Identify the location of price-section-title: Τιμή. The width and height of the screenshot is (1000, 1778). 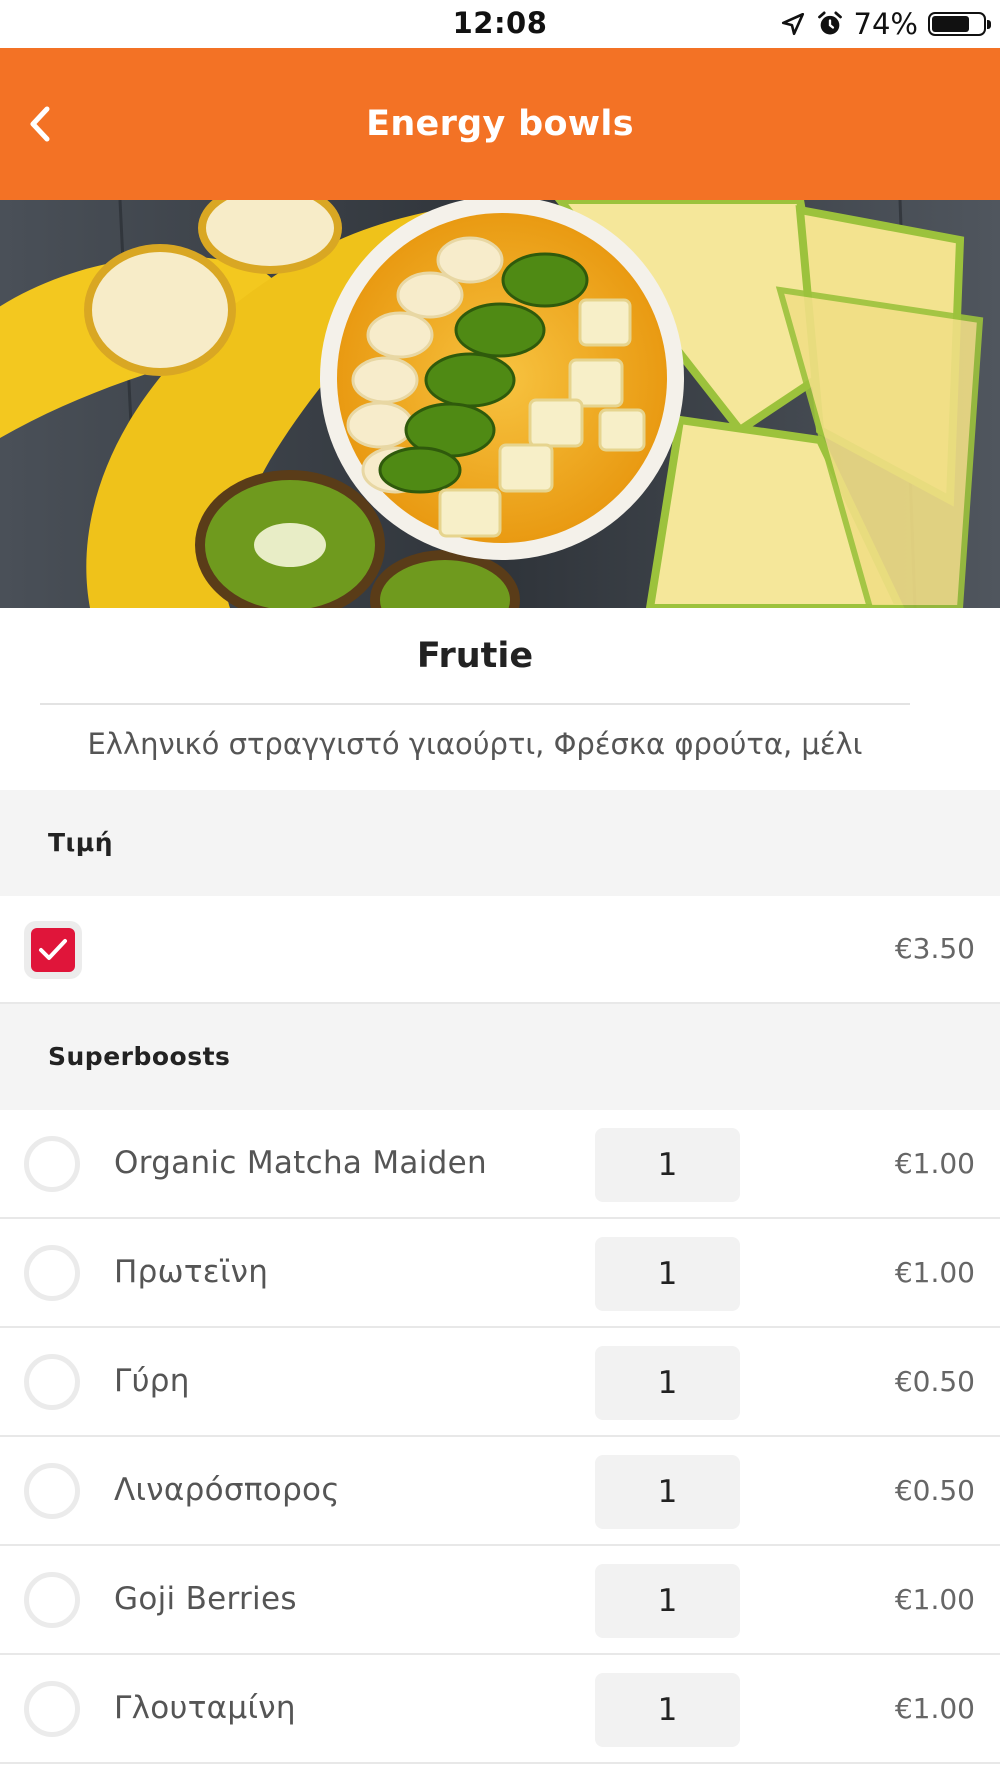
(80, 842).